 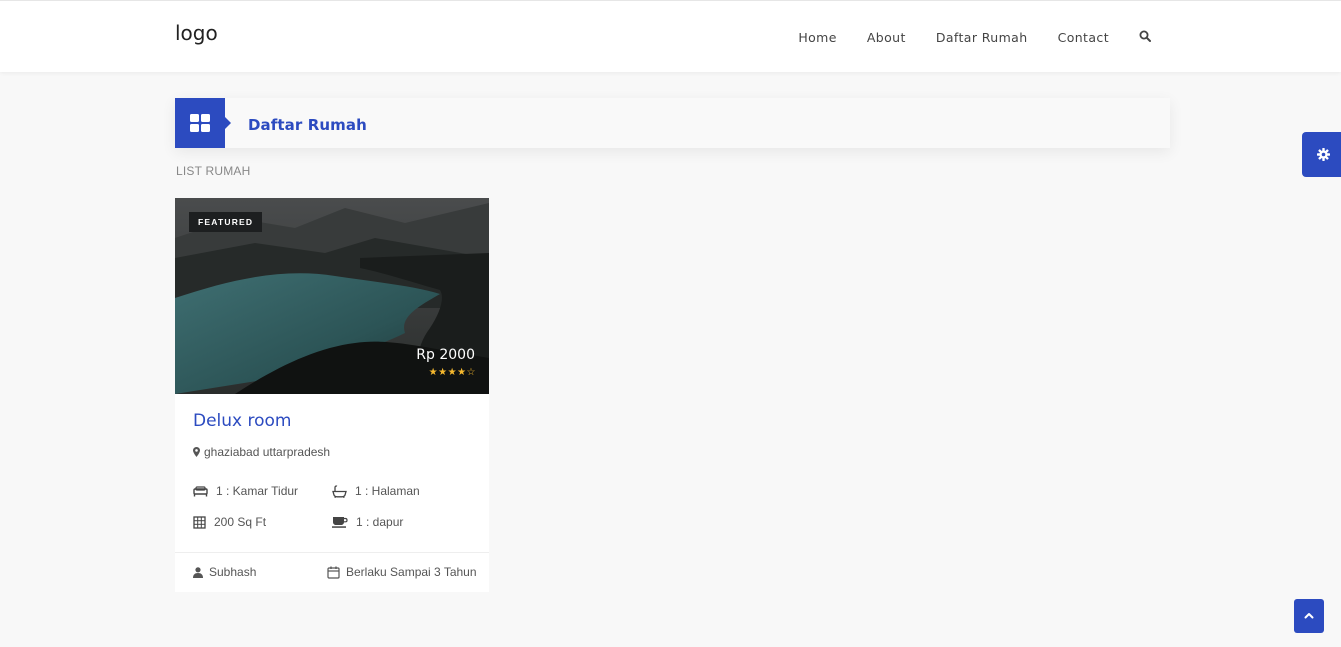 What do you see at coordinates (672, 123) in the screenshot?
I see `section-title-bar: Daftar Rumah` at bounding box center [672, 123].